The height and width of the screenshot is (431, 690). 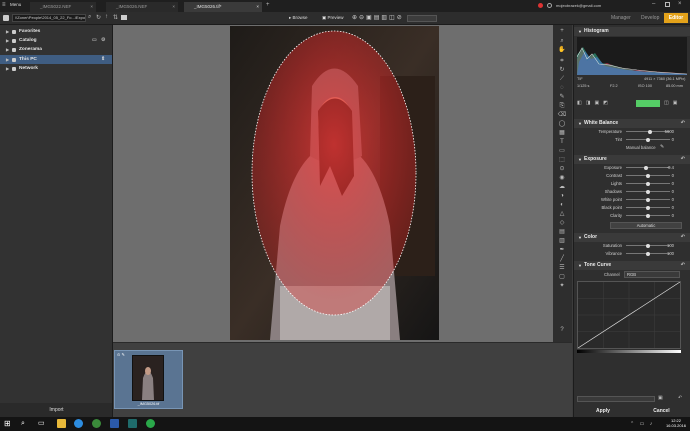 What do you see at coordinates (562, 61) in the screenshot?
I see `crop-icon: ⌗` at bounding box center [562, 61].